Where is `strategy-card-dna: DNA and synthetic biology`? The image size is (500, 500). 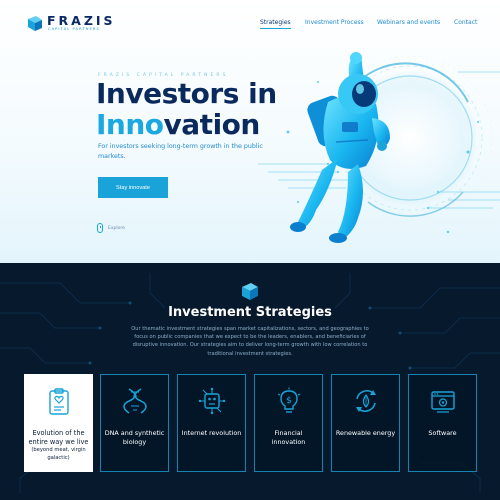 strategy-card-dna: DNA and synthetic biology is located at coordinates (134, 423).